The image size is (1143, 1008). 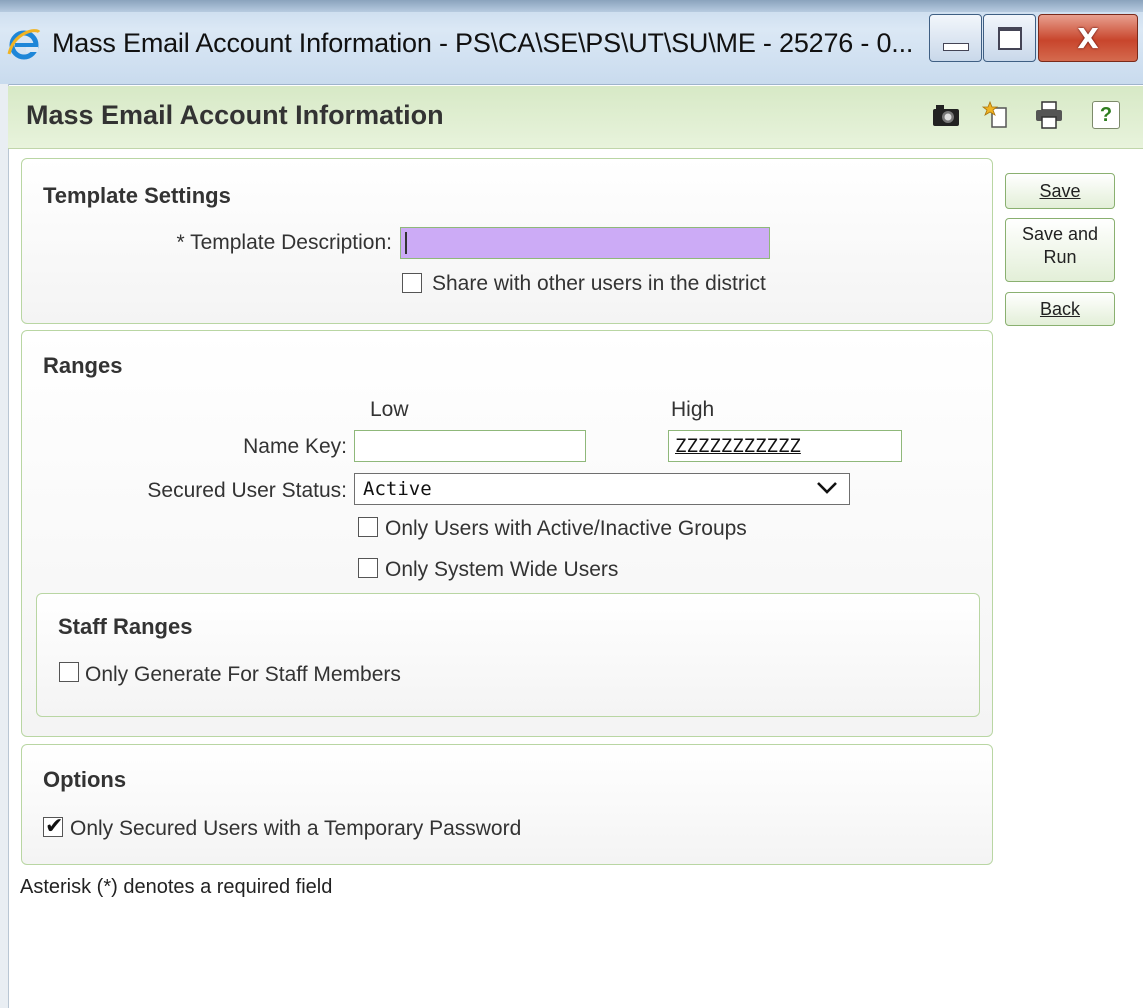 What do you see at coordinates (24, 44) in the screenshot?
I see `internet-explorer-icon` at bounding box center [24, 44].